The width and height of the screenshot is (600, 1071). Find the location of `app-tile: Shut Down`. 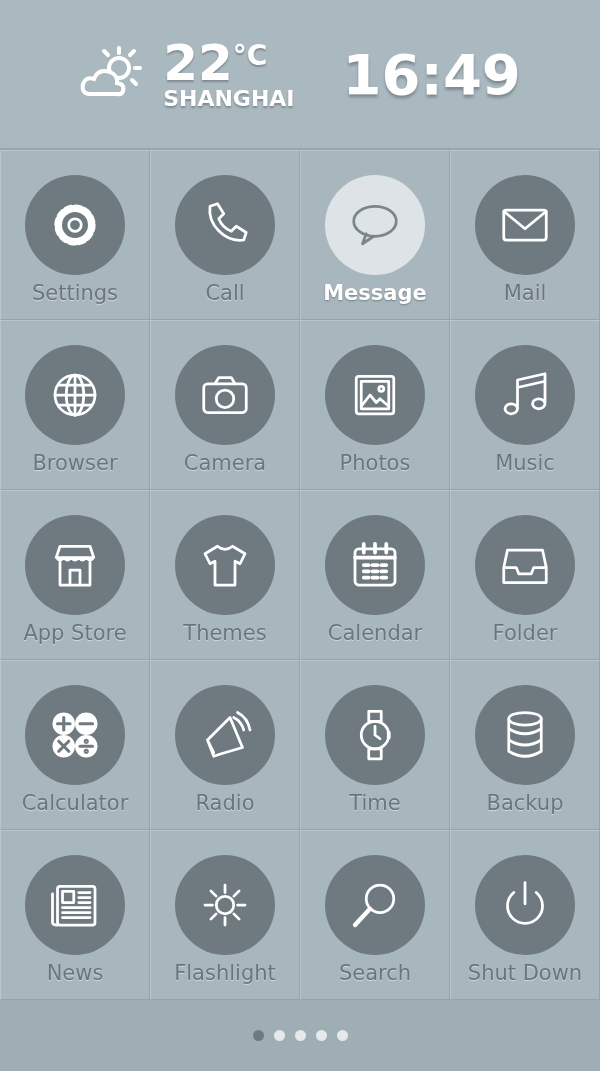

app-tile: Shut Down is located at coordinates (525, 915).